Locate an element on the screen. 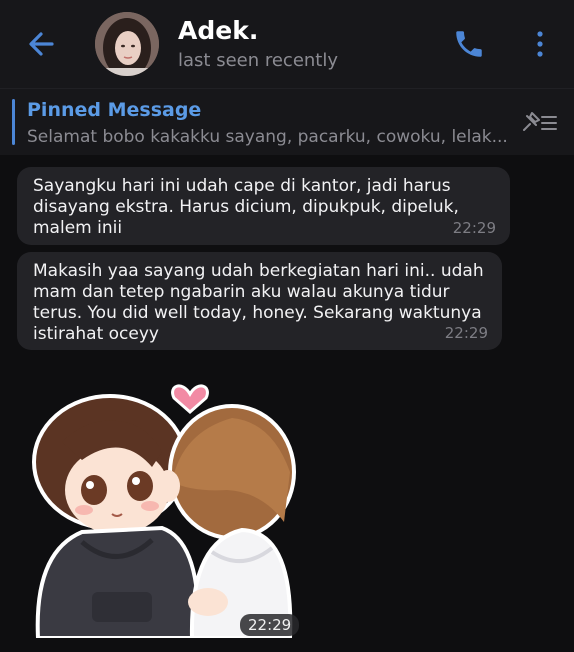  more-menu-button is located at coordinates (540, 44).